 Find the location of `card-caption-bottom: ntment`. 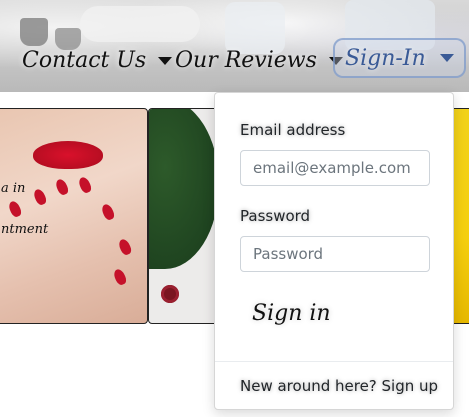

card-caption-bottom: ntment is located at coordinates (25, 229).